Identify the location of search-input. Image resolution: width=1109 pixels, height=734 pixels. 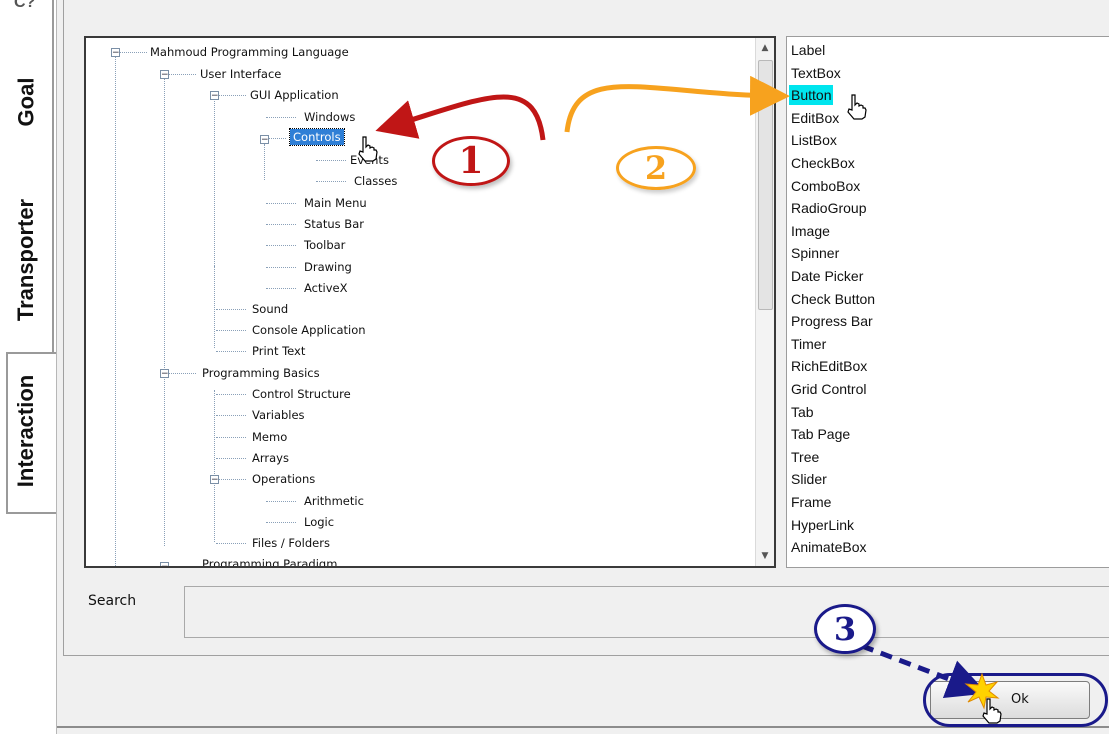
(646, 612).